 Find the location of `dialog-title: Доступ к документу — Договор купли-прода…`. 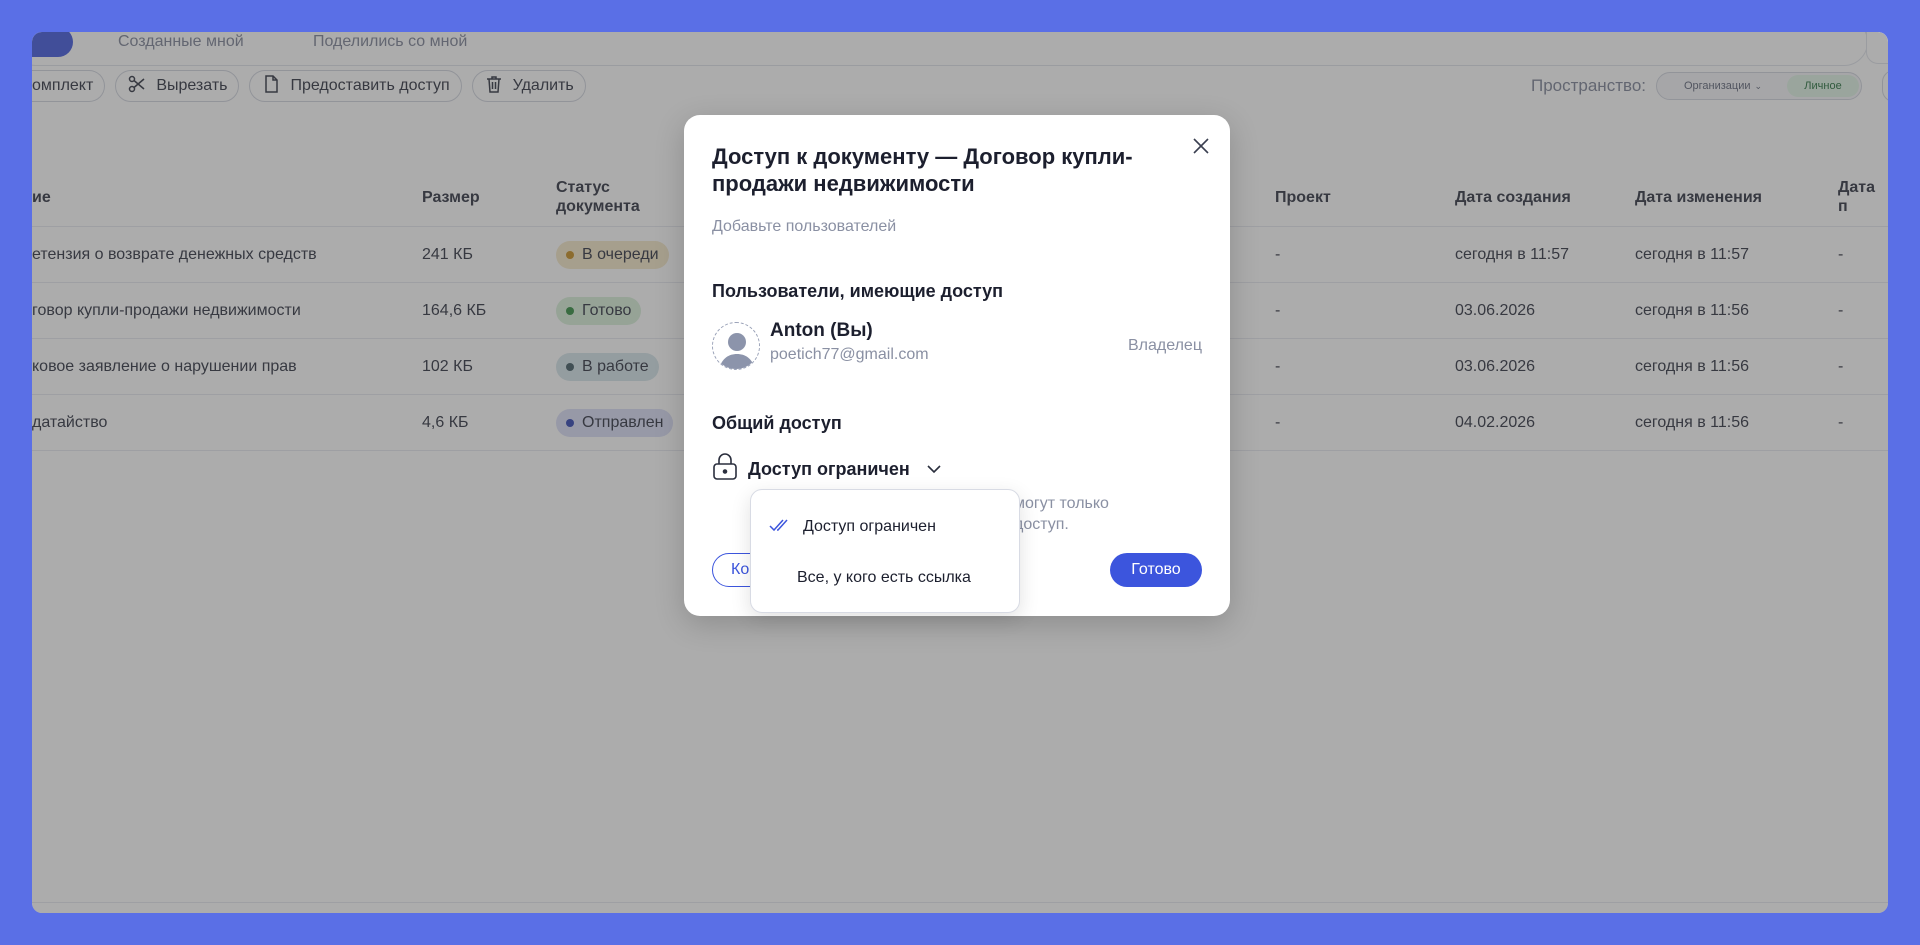

dialog-title: Доступ к документу — Договор купли-прода… is located at coordinates (922, 170).